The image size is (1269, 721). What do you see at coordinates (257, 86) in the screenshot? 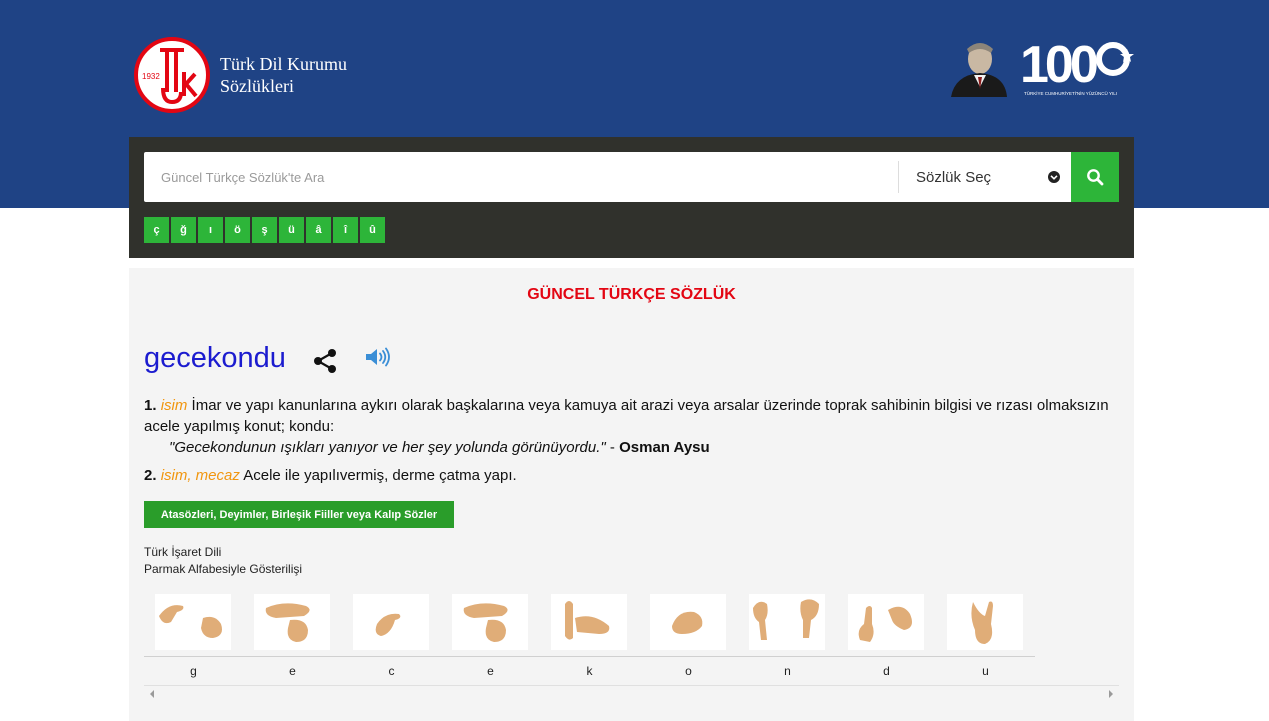
I see `brand-line2: Sözlükleri` at bounding box center [257, 86].